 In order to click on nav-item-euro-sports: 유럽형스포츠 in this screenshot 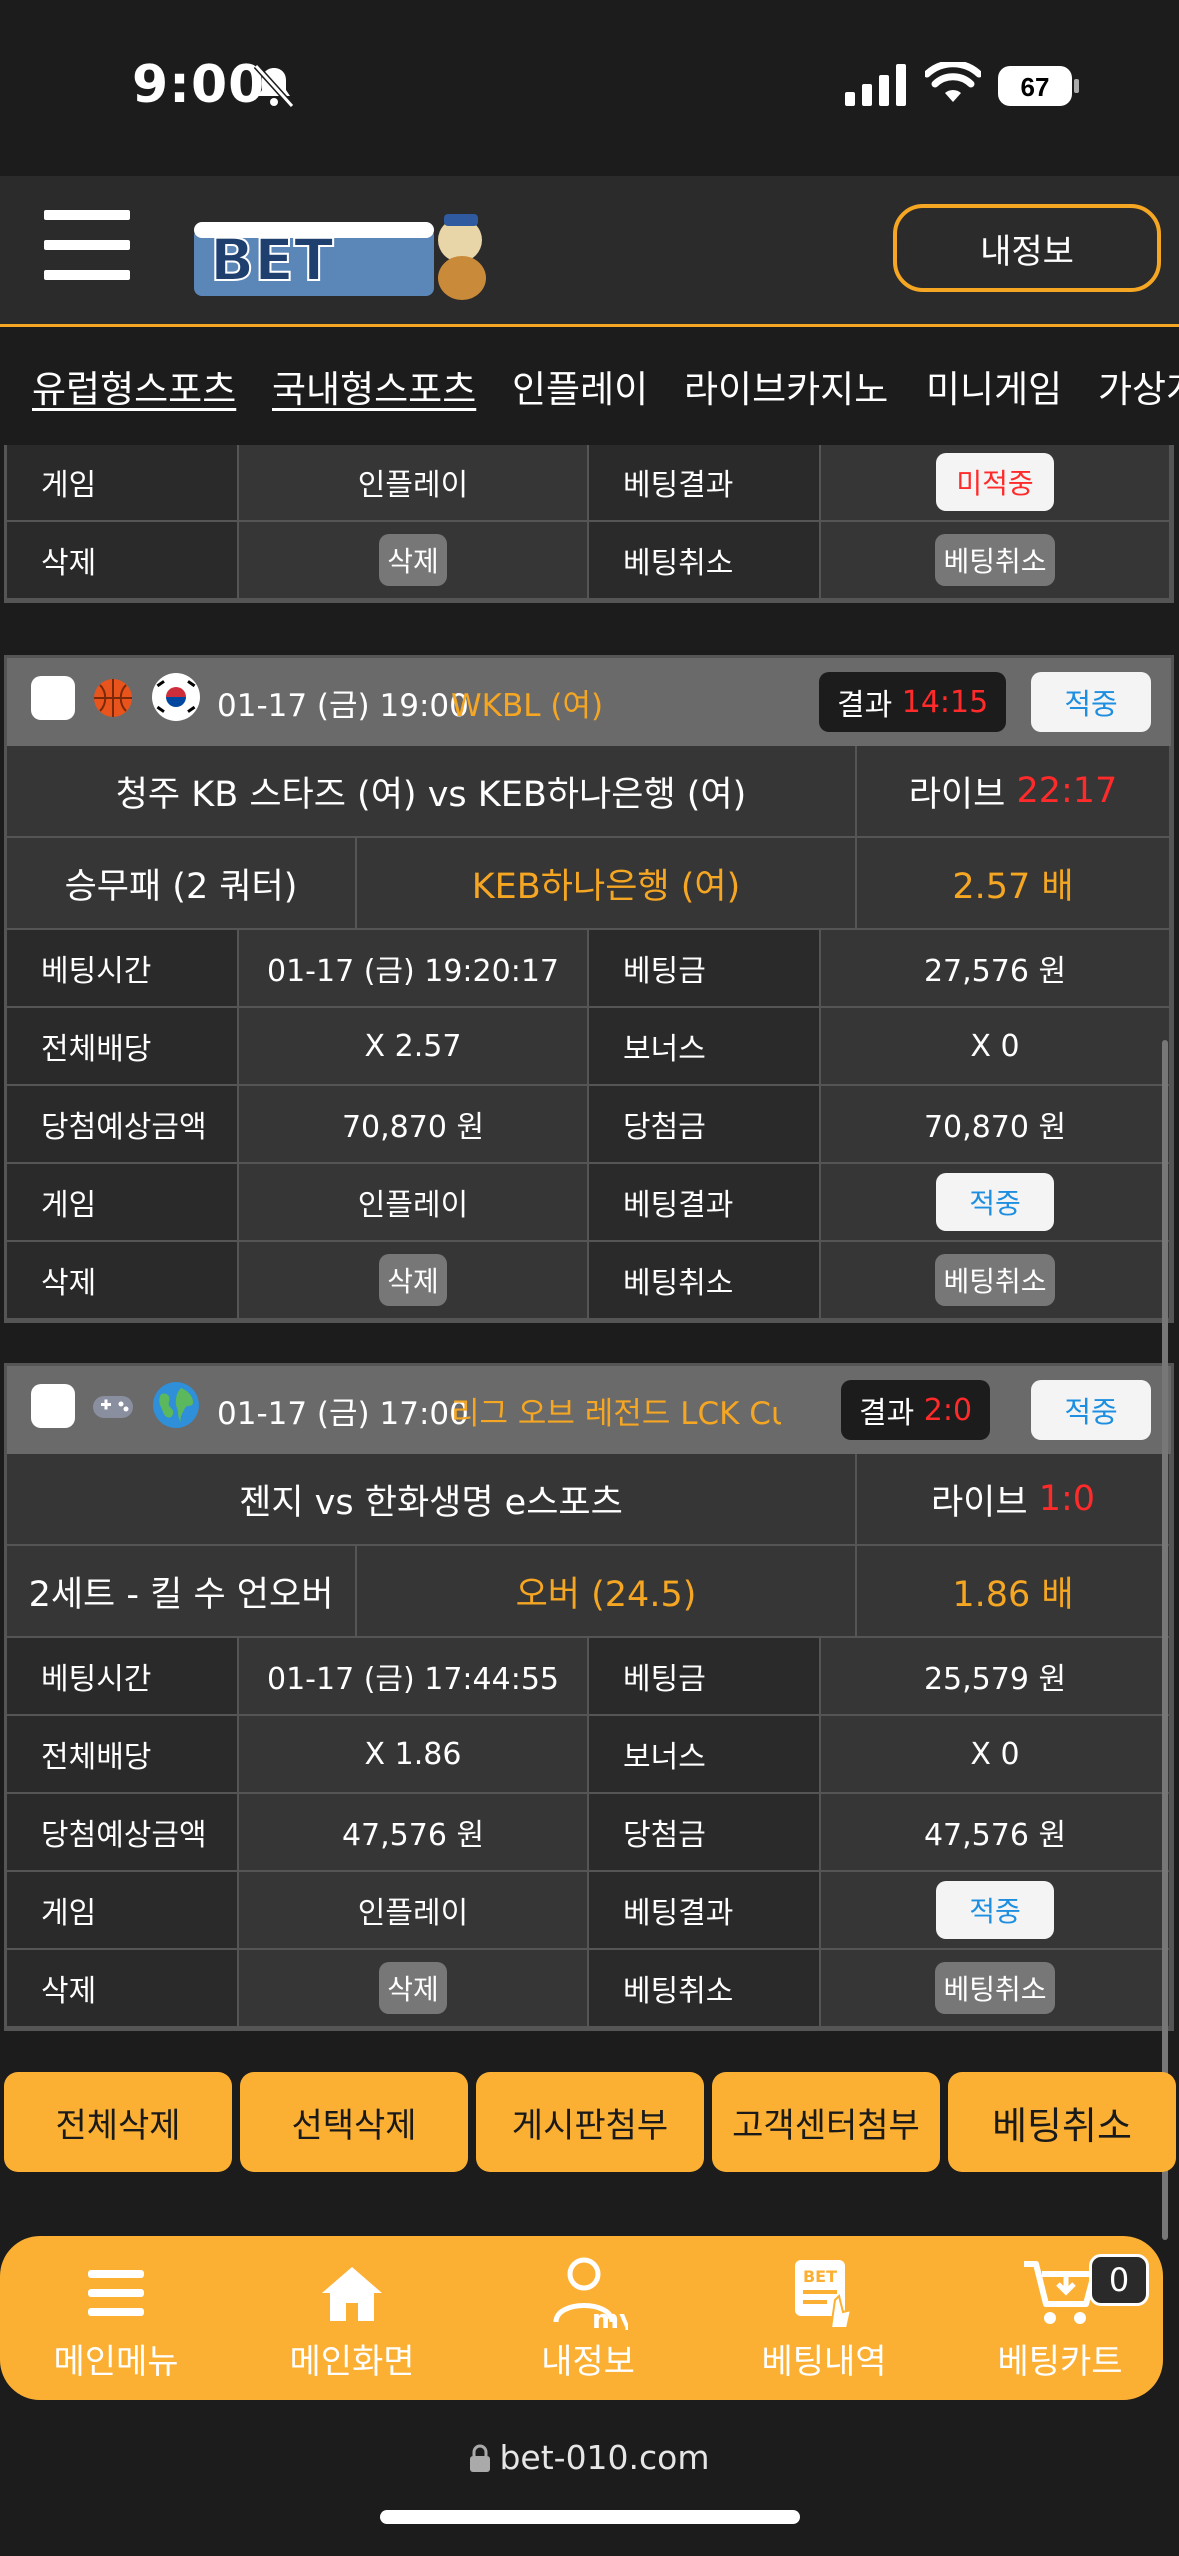, I will do `click(134, 386)`.